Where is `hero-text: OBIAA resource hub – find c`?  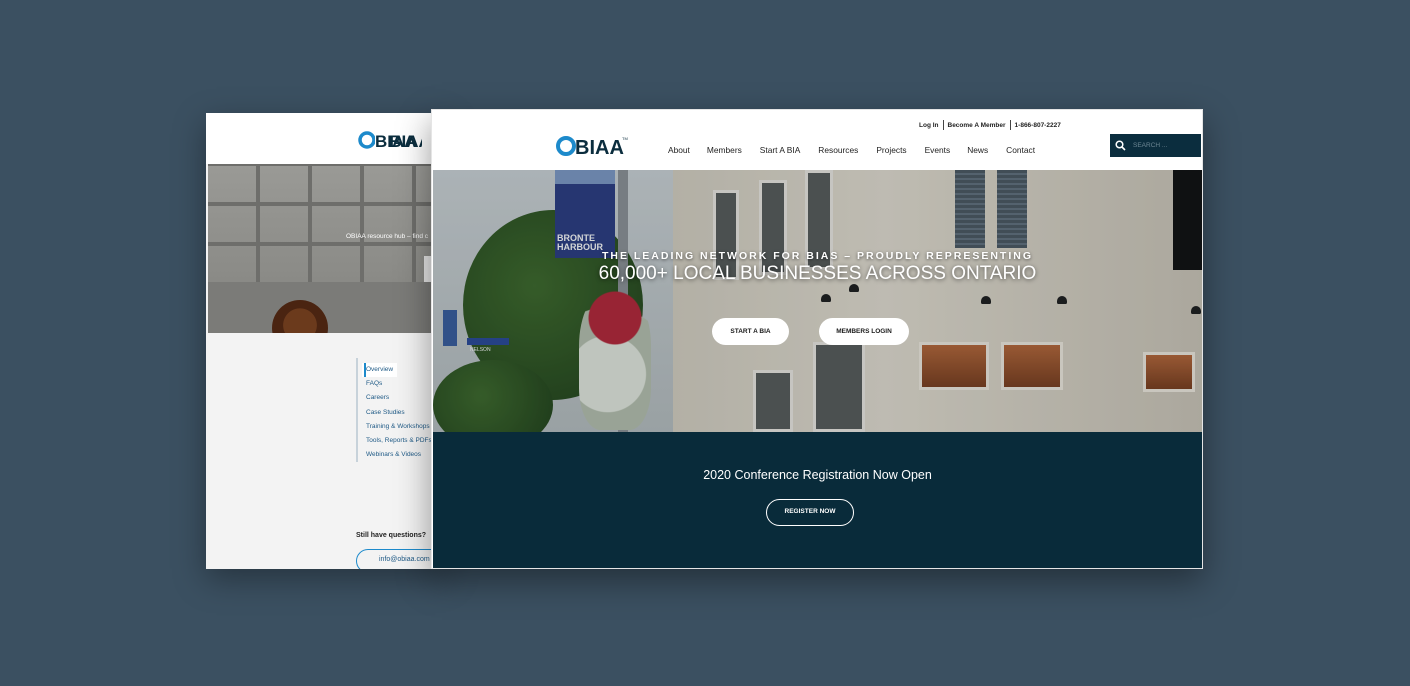
hero-text: OBIAA resource hub – find c is located at coordinates (387, 236).